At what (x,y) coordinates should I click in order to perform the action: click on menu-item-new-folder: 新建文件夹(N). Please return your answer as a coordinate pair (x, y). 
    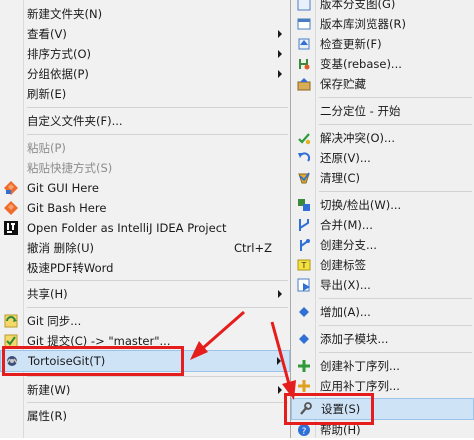
    Looking at the image, I should click on (145, 14).